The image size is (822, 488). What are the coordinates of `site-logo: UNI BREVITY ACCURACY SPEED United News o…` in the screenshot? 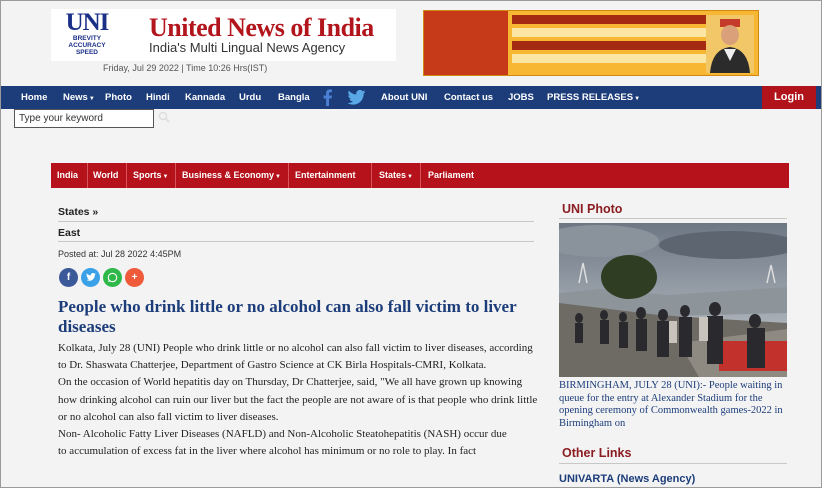 It's located at (223, 35).